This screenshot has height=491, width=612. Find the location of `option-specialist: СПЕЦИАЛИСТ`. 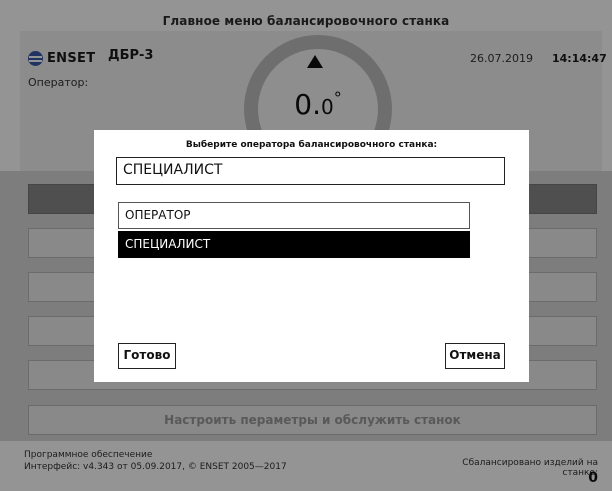

option-specialist: СПЕЦИАЛИСТ is located at coordinates (294, 244).